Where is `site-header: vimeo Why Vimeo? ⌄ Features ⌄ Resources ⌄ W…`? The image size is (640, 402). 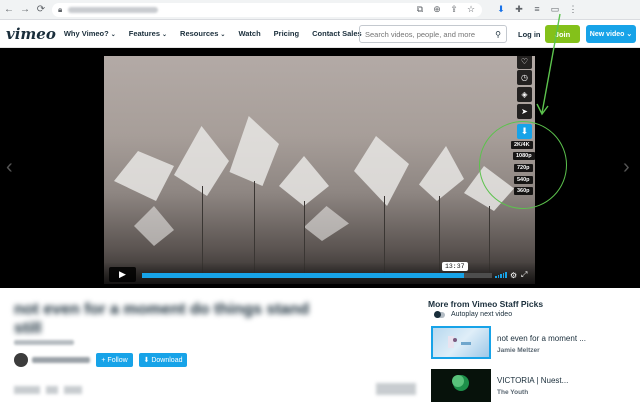
site-header: vimeo Why Vimeo? ⌄ Features ⌄ Resources ⌄ W… is located at coordinates (320, 34).